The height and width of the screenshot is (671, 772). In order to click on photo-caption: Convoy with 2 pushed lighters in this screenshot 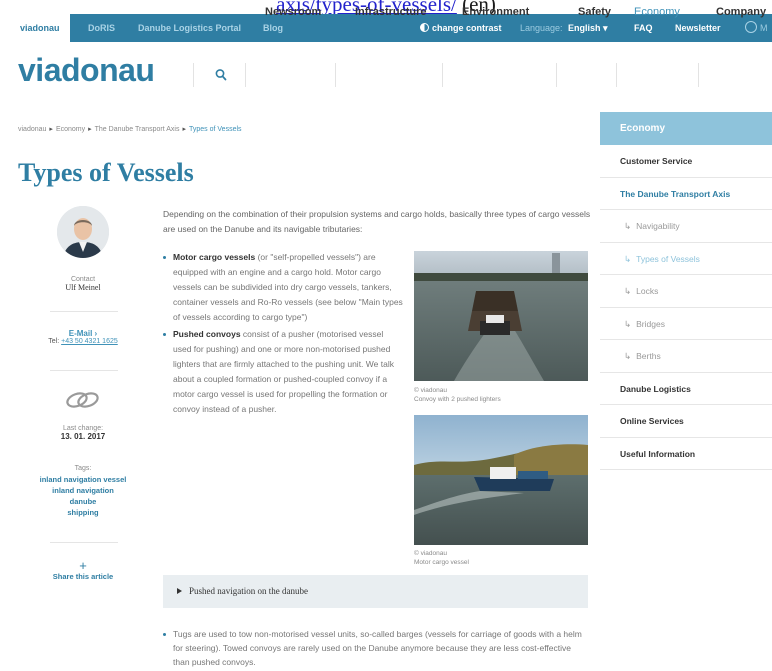, I will do `click(457, 399)`.